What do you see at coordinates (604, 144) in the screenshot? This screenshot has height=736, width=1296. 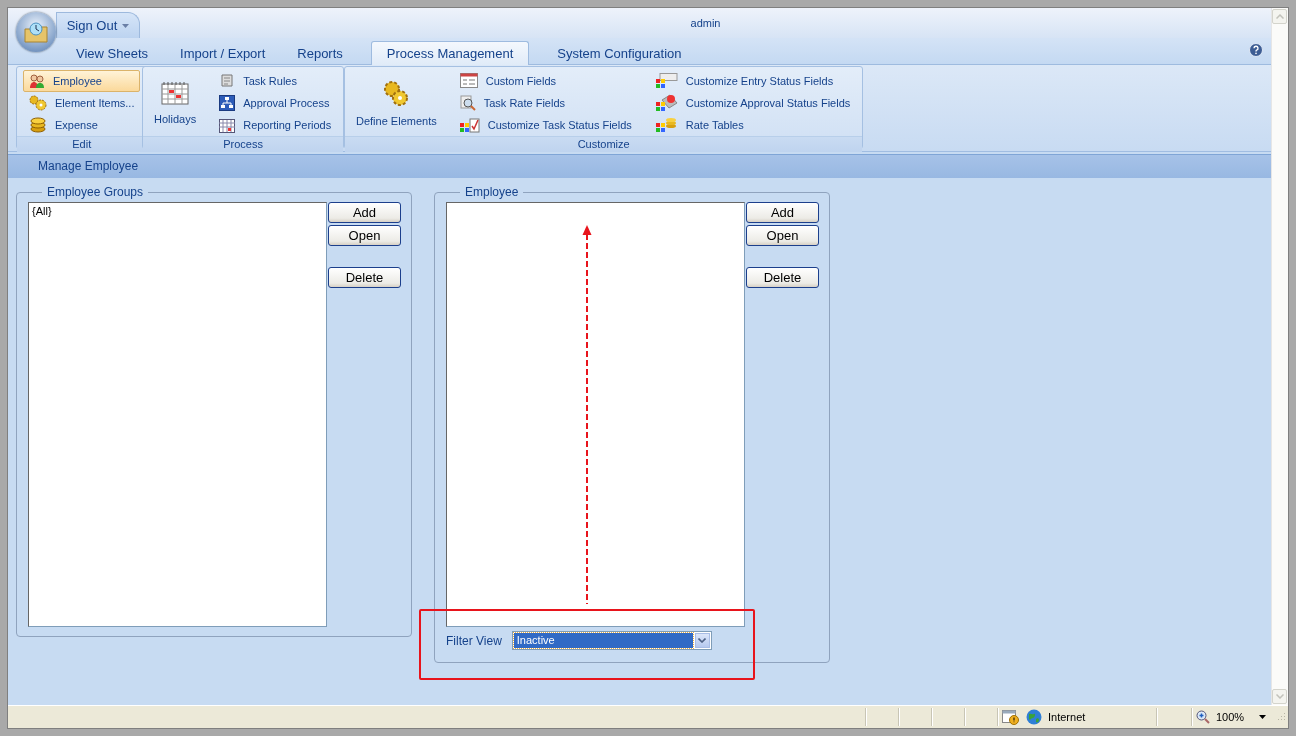 I see `group-label: Customize` at bounding box center [604, 144].